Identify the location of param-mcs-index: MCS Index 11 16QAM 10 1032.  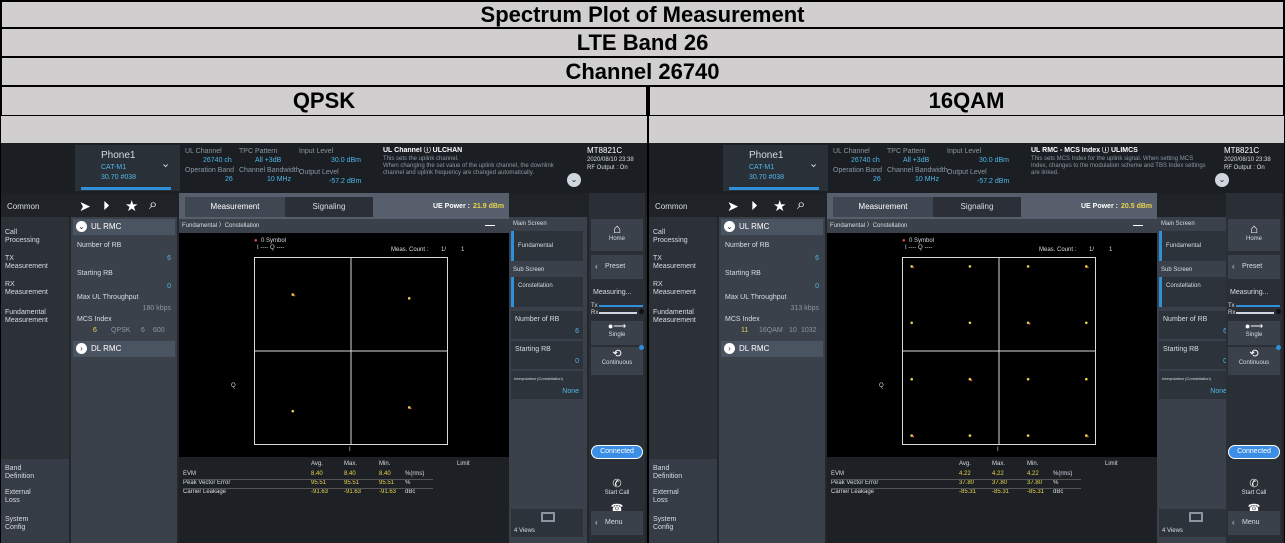
(772, 326).